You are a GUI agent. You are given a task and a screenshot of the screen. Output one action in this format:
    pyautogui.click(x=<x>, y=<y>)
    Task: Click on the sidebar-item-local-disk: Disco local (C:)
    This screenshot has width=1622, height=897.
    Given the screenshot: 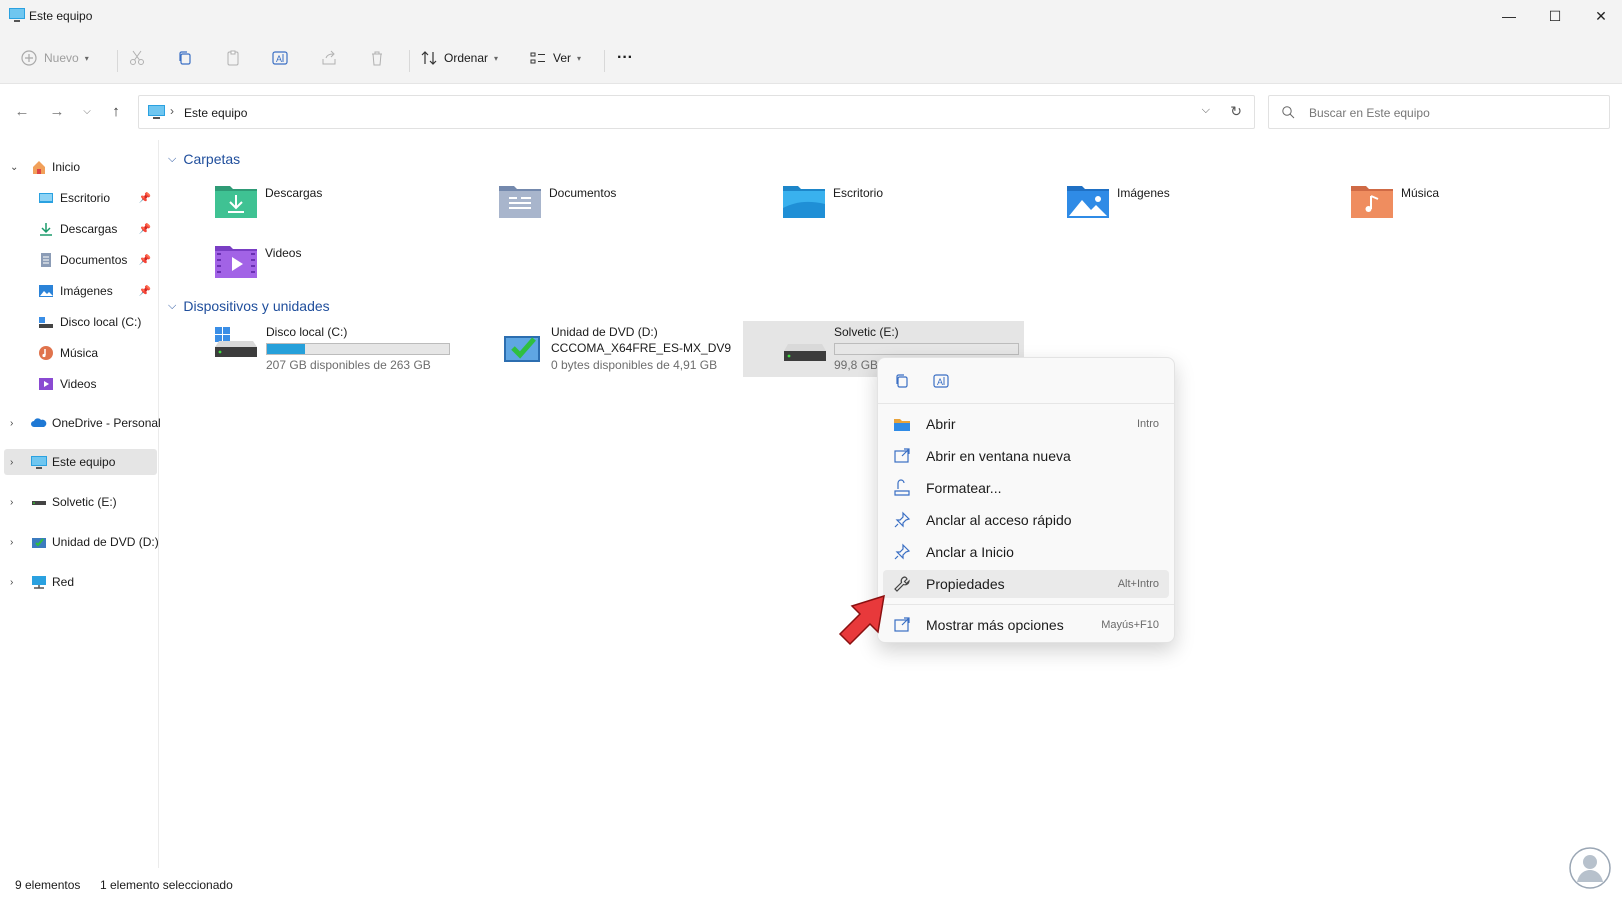 What is the action you would take?
    pyautogui.click(x=80, y=322)
    